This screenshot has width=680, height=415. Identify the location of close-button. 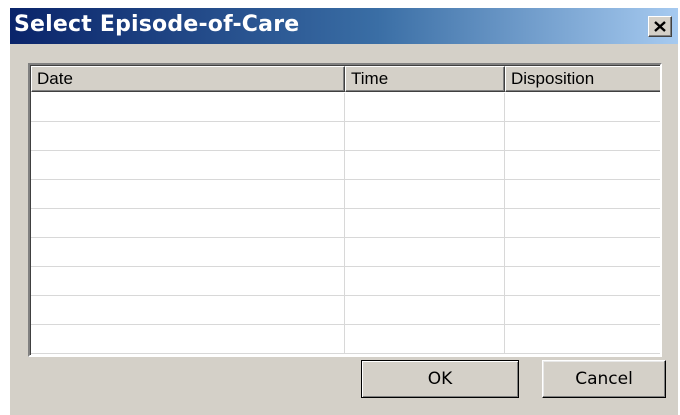
(660, 26).